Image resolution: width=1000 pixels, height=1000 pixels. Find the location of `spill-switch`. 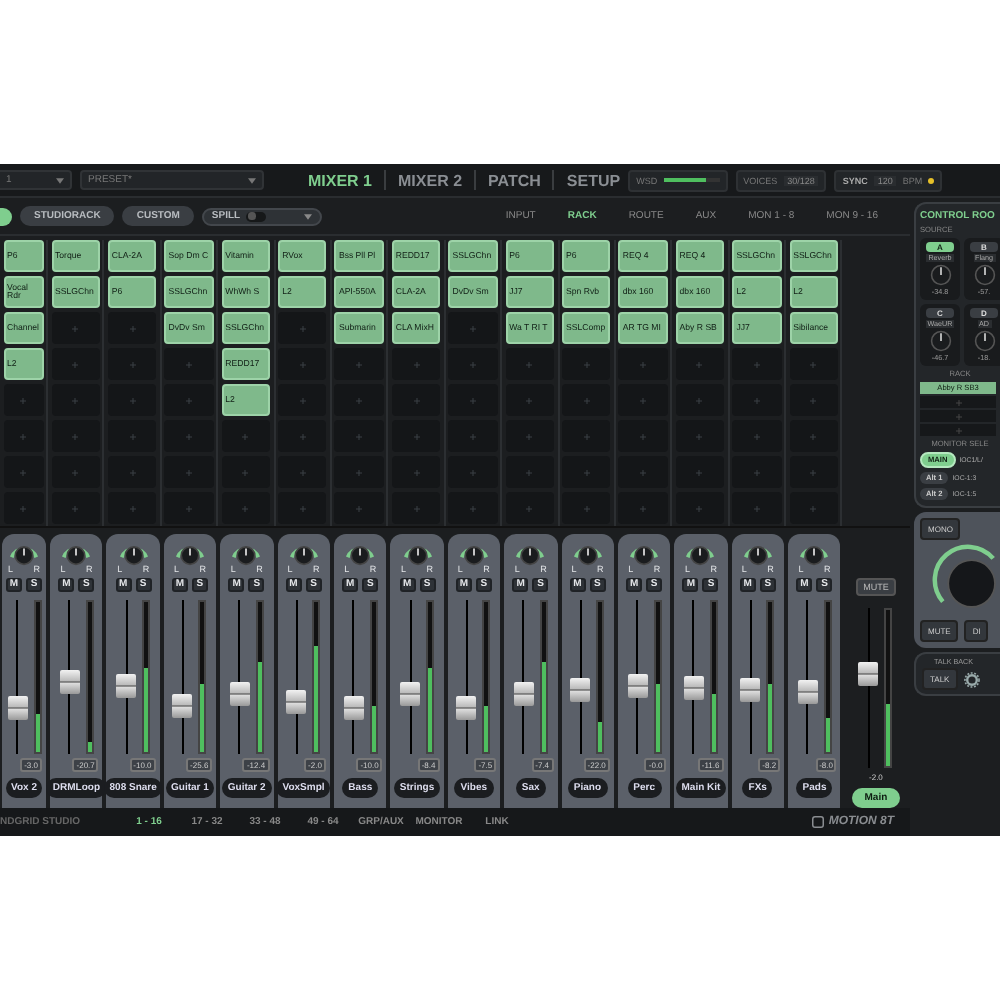

spill-switch is located at coordinates (256, 216).